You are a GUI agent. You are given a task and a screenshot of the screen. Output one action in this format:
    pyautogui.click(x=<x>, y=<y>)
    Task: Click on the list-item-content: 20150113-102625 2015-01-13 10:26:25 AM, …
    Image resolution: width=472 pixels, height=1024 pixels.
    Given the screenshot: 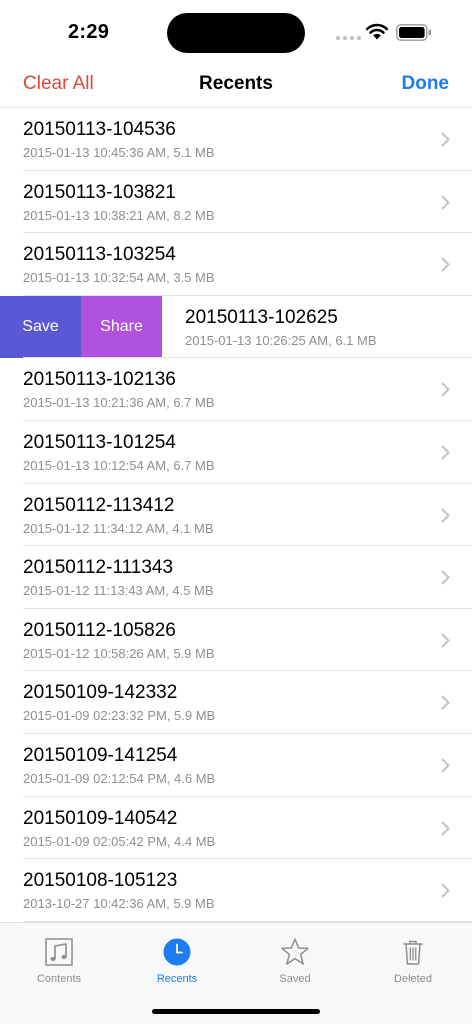 What is the action you would take?
    pyautogui.click(x=317, y=327)
    